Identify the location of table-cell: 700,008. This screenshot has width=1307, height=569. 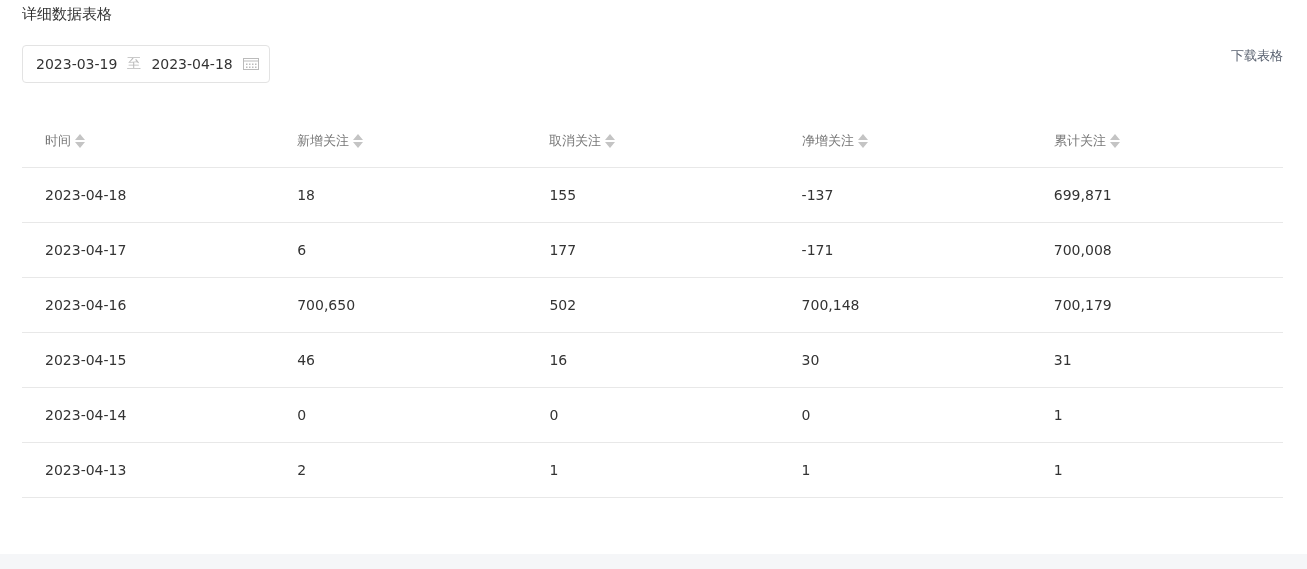
(1082, 250).